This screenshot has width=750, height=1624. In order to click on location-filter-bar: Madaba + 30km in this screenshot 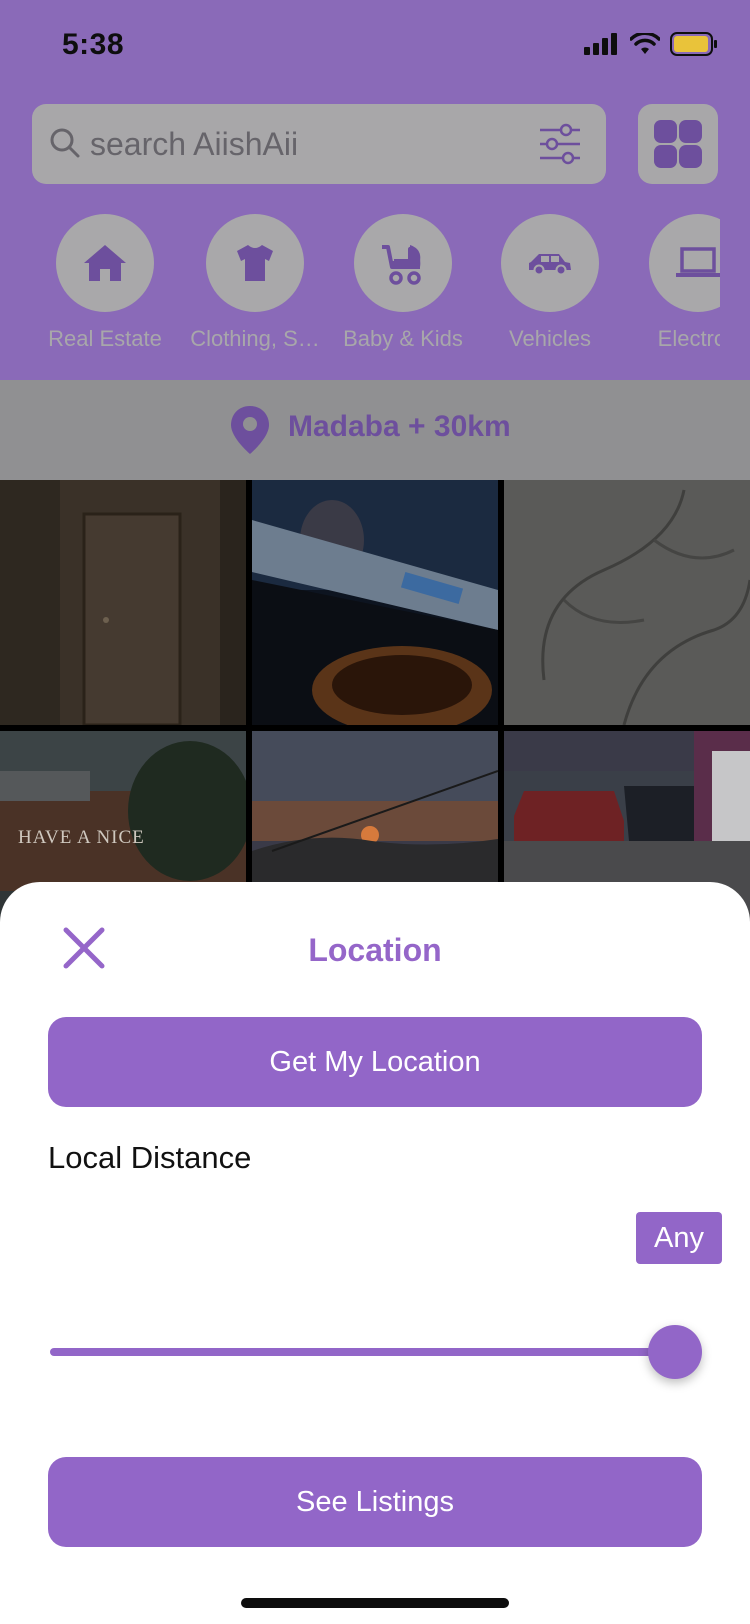, I will do `click(375, 430)`.